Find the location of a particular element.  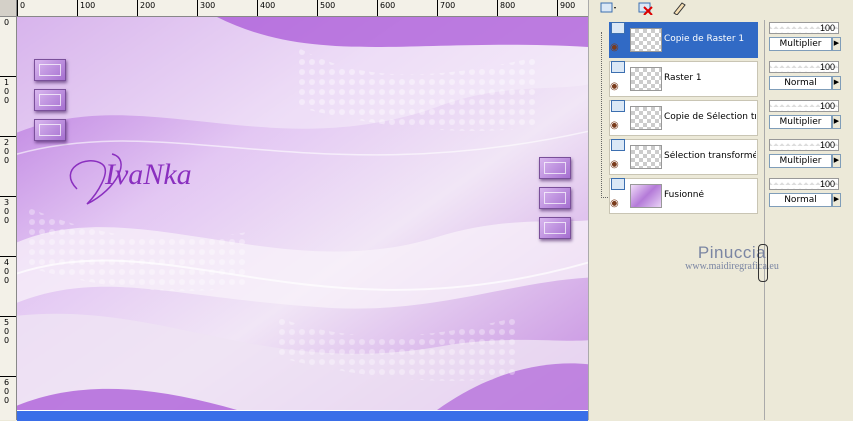

ruler-left: 0 100 200 300 400 500 600 is located at coordinates (8, 218).